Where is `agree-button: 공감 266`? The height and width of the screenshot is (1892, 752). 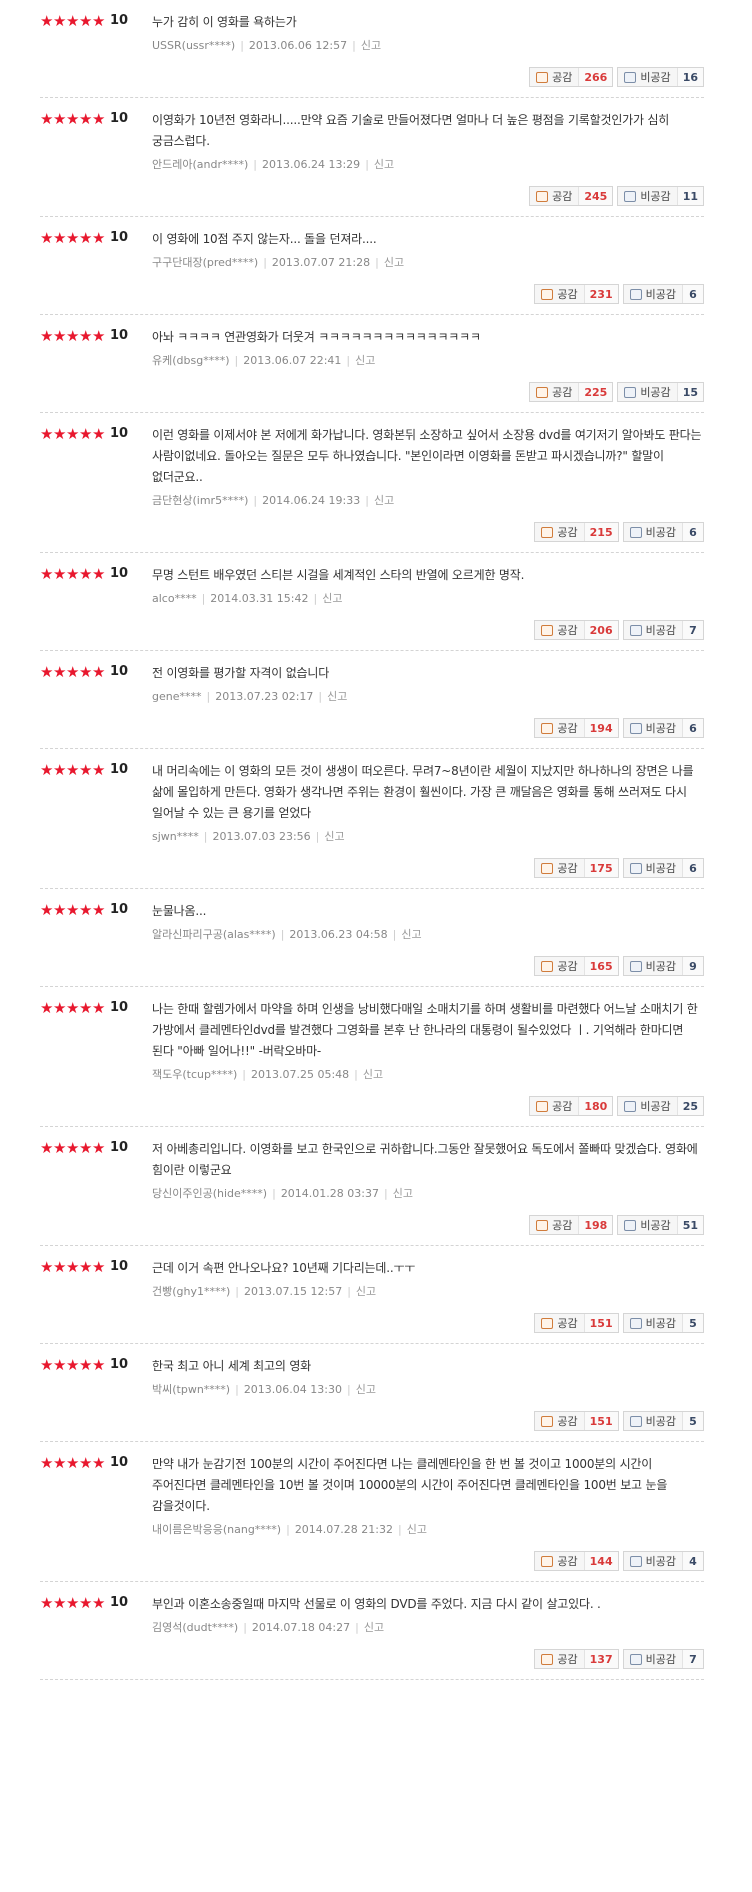 agree-button: 공감 266 is located at coordinates (571, 77).